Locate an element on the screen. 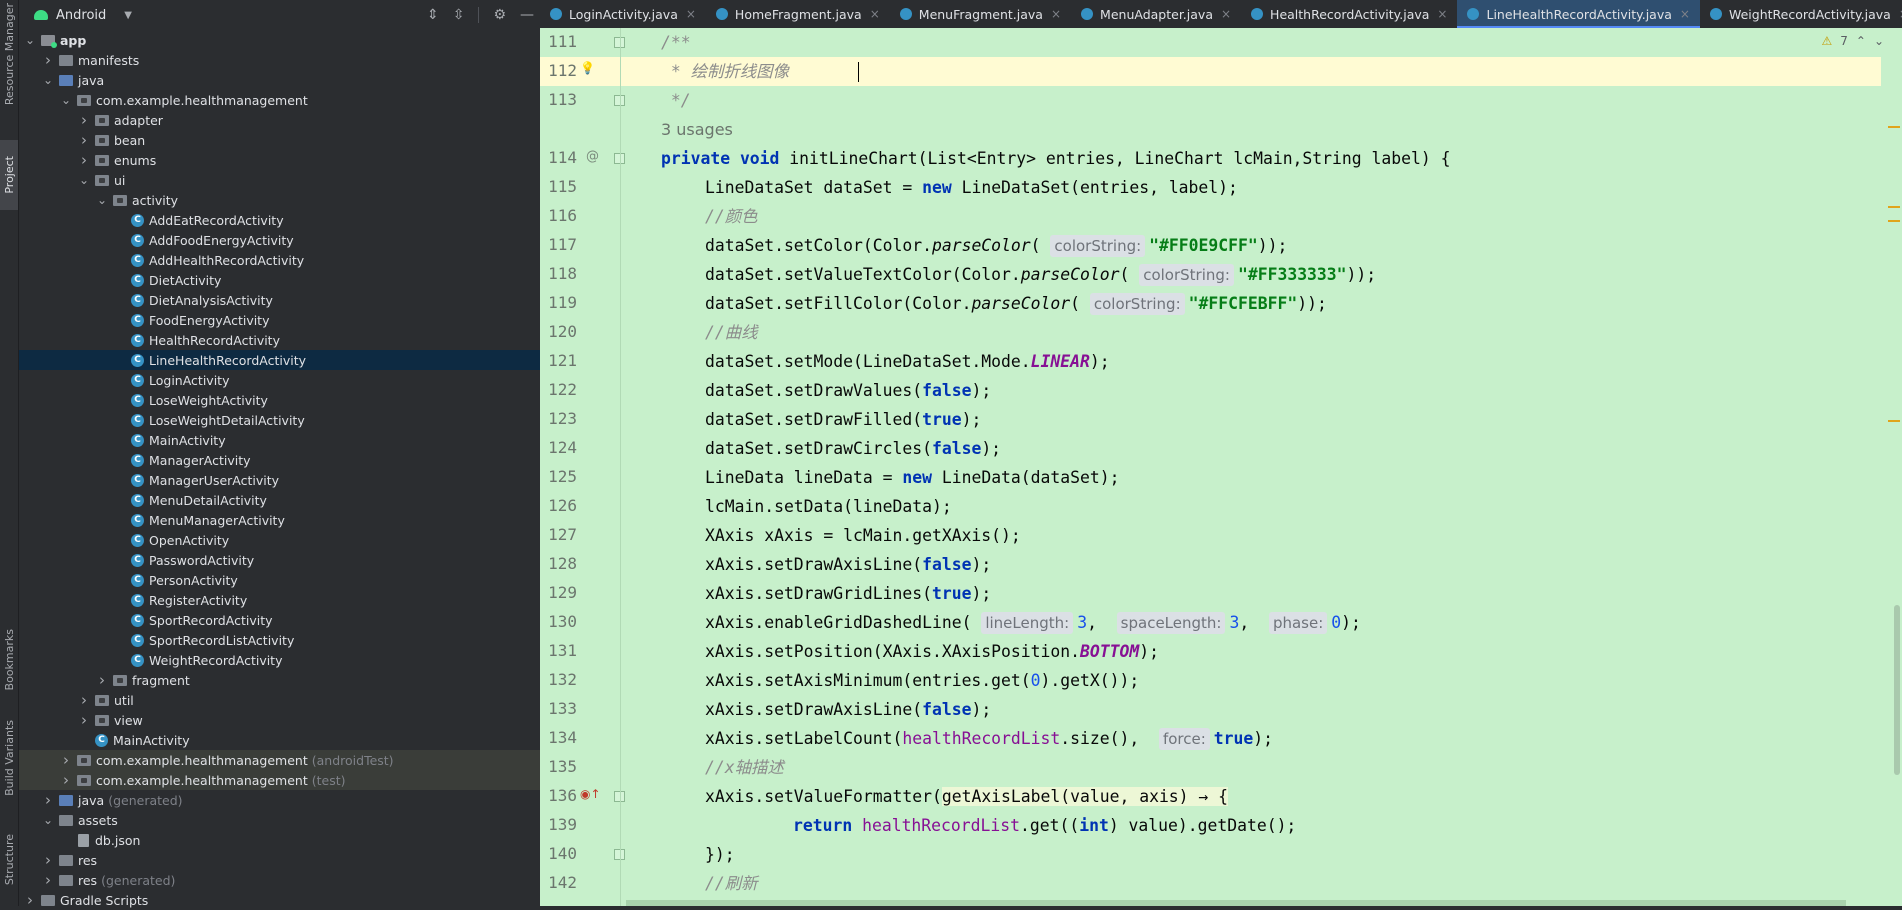 This screenshot has width=1902, height=910. code-line: //曲线 is located at coordinates (1251, 332).